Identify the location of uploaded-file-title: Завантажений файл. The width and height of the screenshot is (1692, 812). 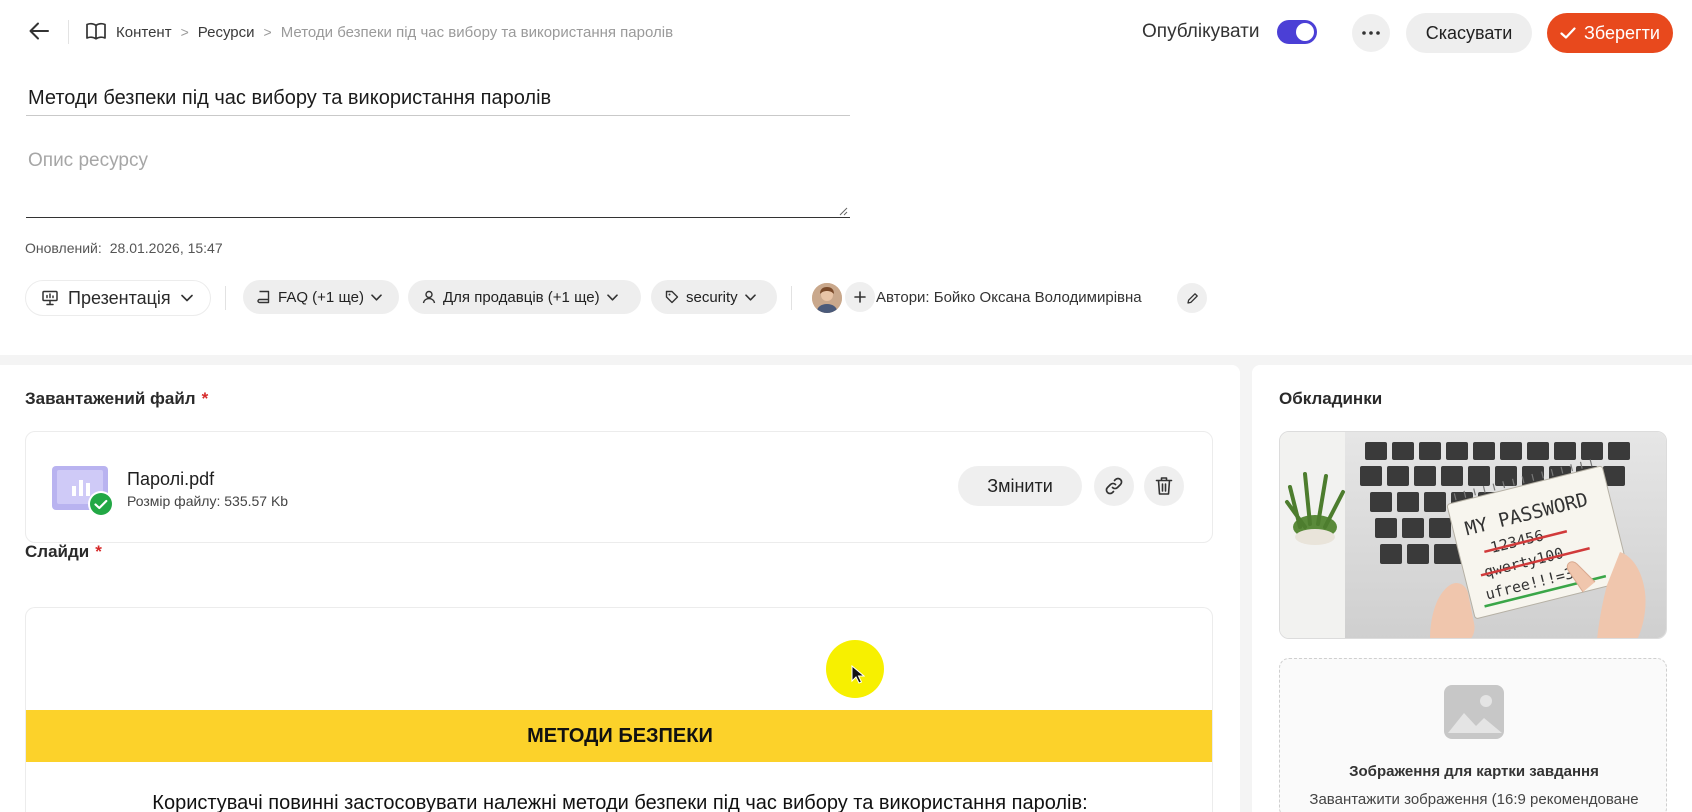
(110, 398).